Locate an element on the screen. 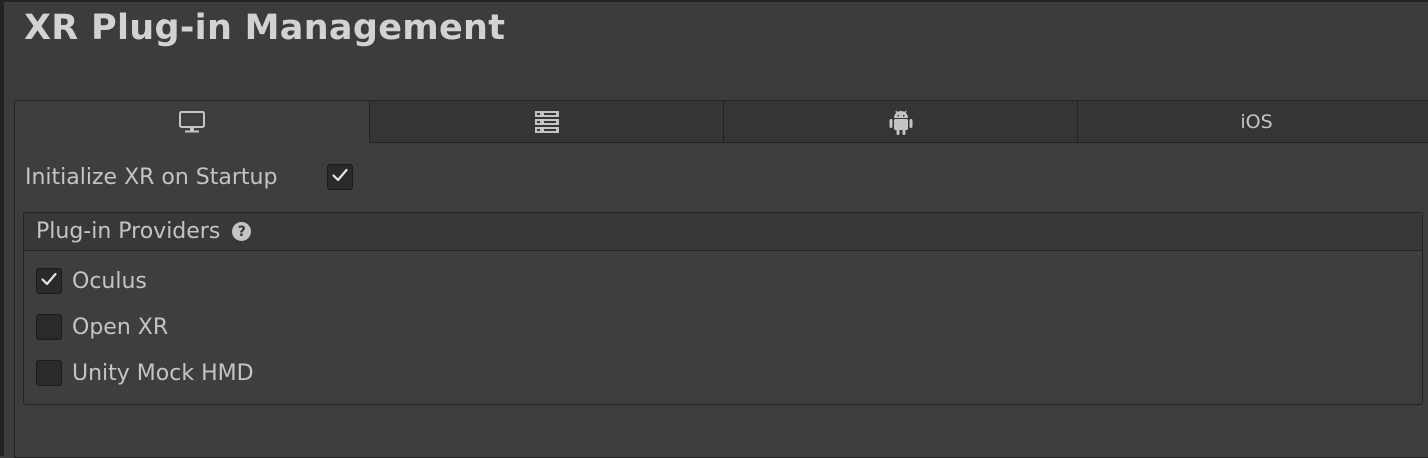  android-icon is located at coordinates (901, 122).